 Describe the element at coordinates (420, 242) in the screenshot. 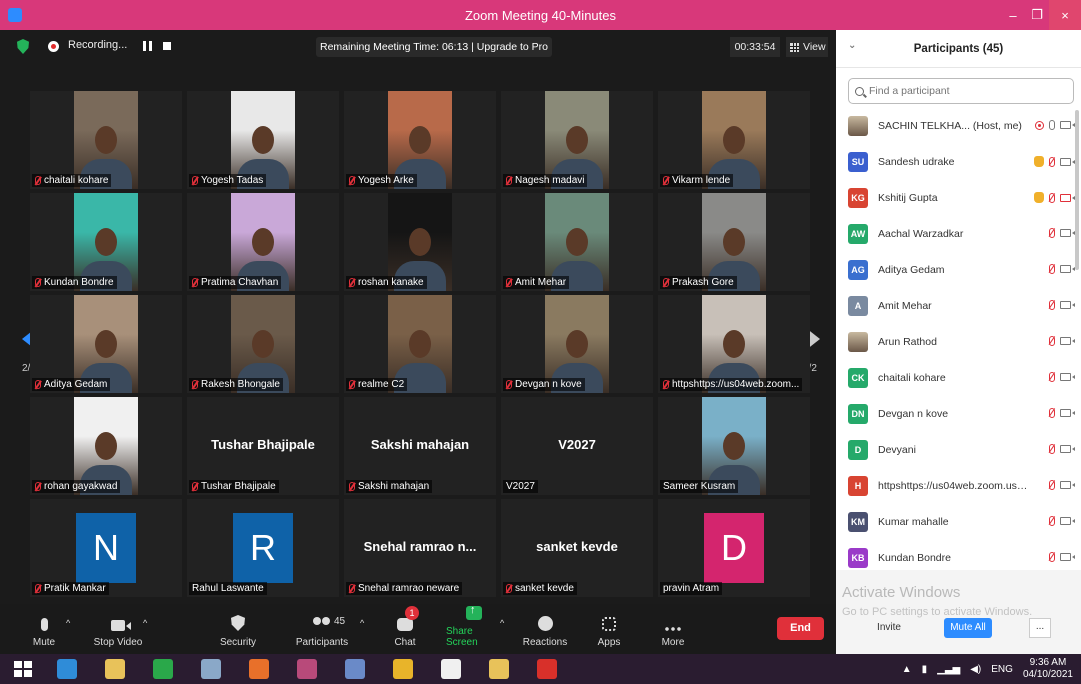

I see `video-tile: roshan kanake` at that location.